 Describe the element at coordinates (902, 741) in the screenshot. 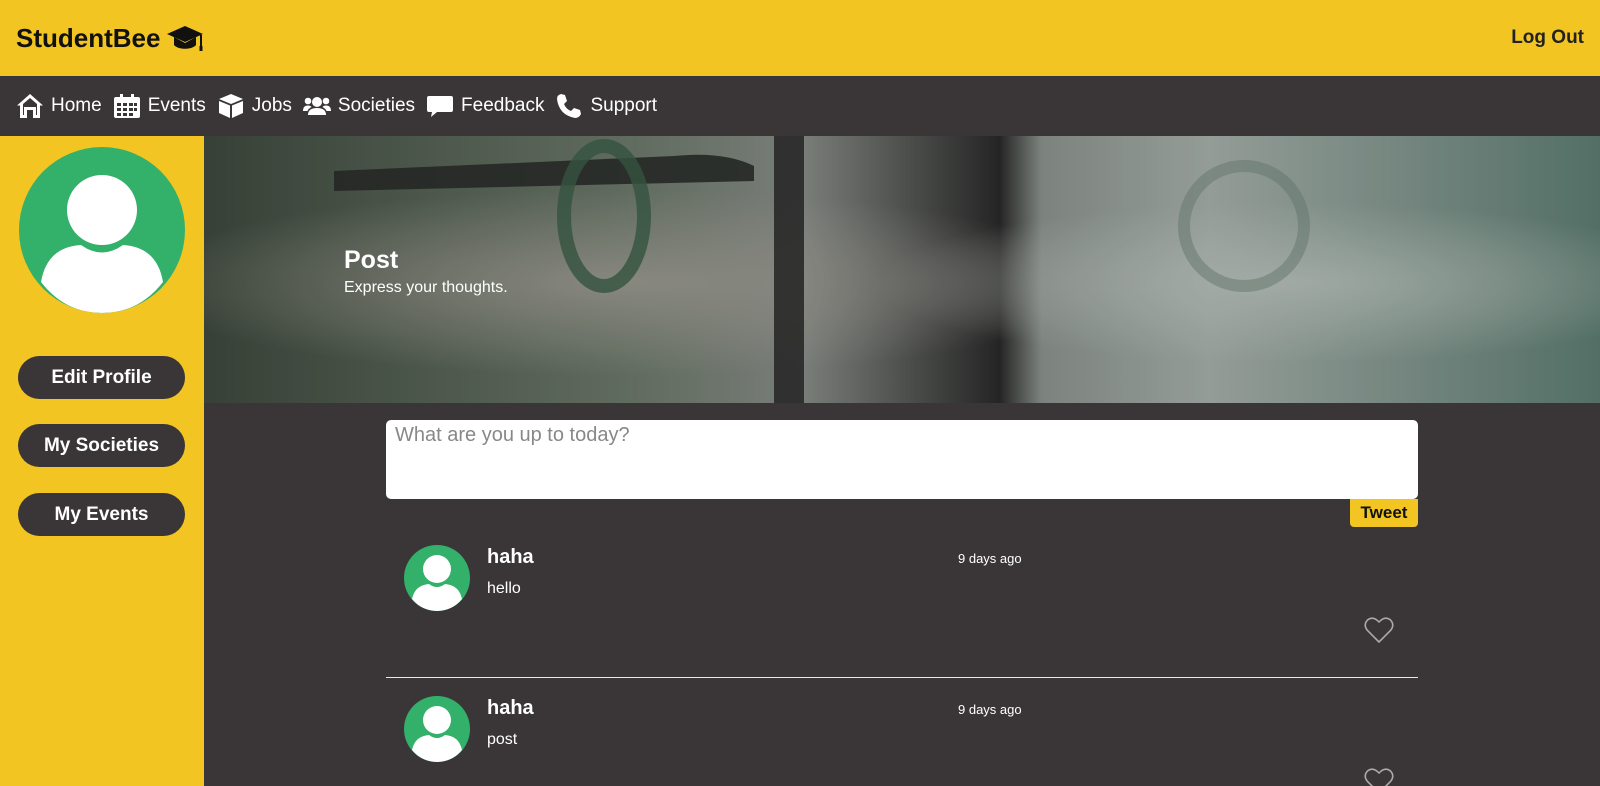

I see `list-item: haha 9 days ago post` at that location.